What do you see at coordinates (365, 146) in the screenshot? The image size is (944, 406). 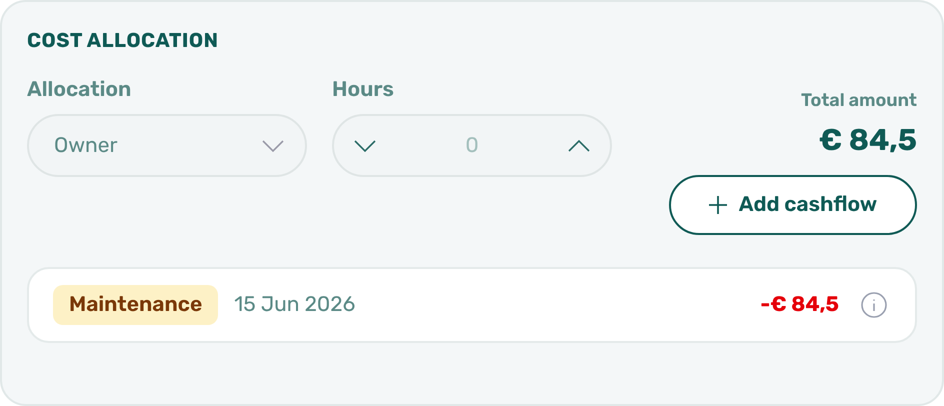 I see `chevron-down-icon` at bounding box center [365, 146].